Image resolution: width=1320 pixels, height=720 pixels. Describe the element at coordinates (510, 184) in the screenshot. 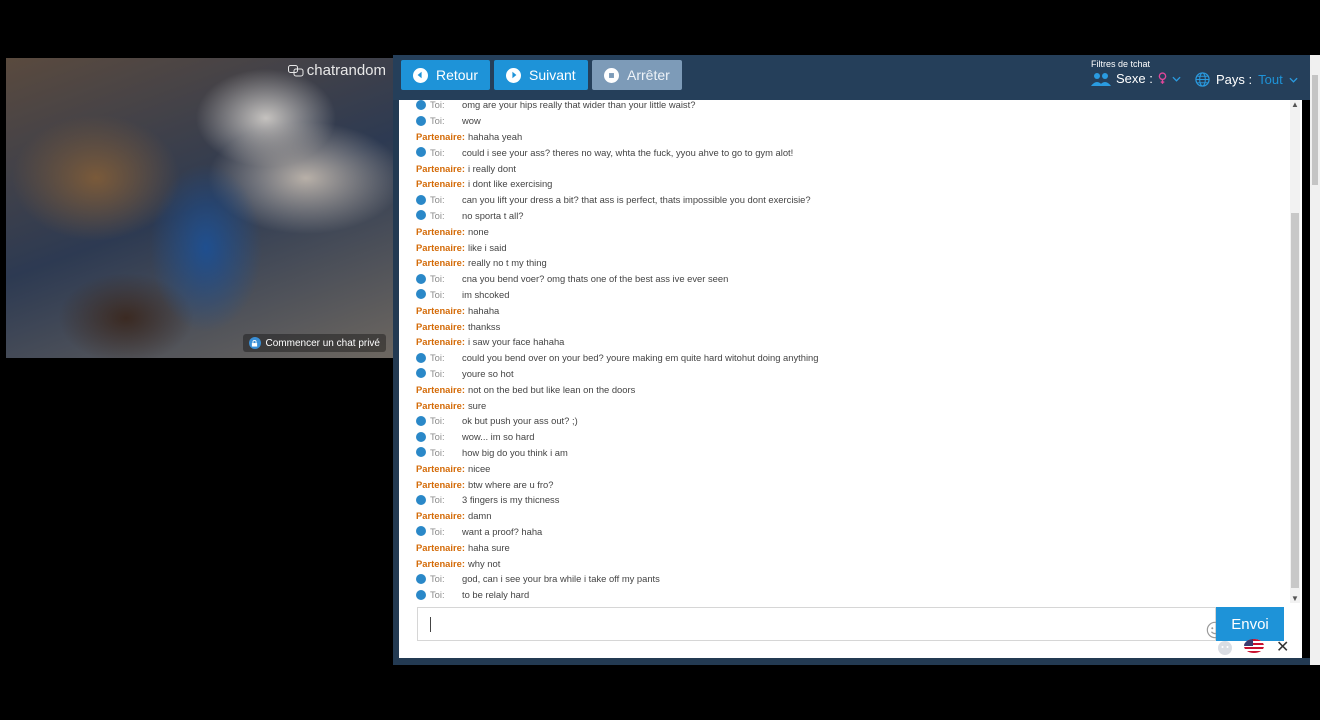

I see `message-text: i dont like exercising` at that location.